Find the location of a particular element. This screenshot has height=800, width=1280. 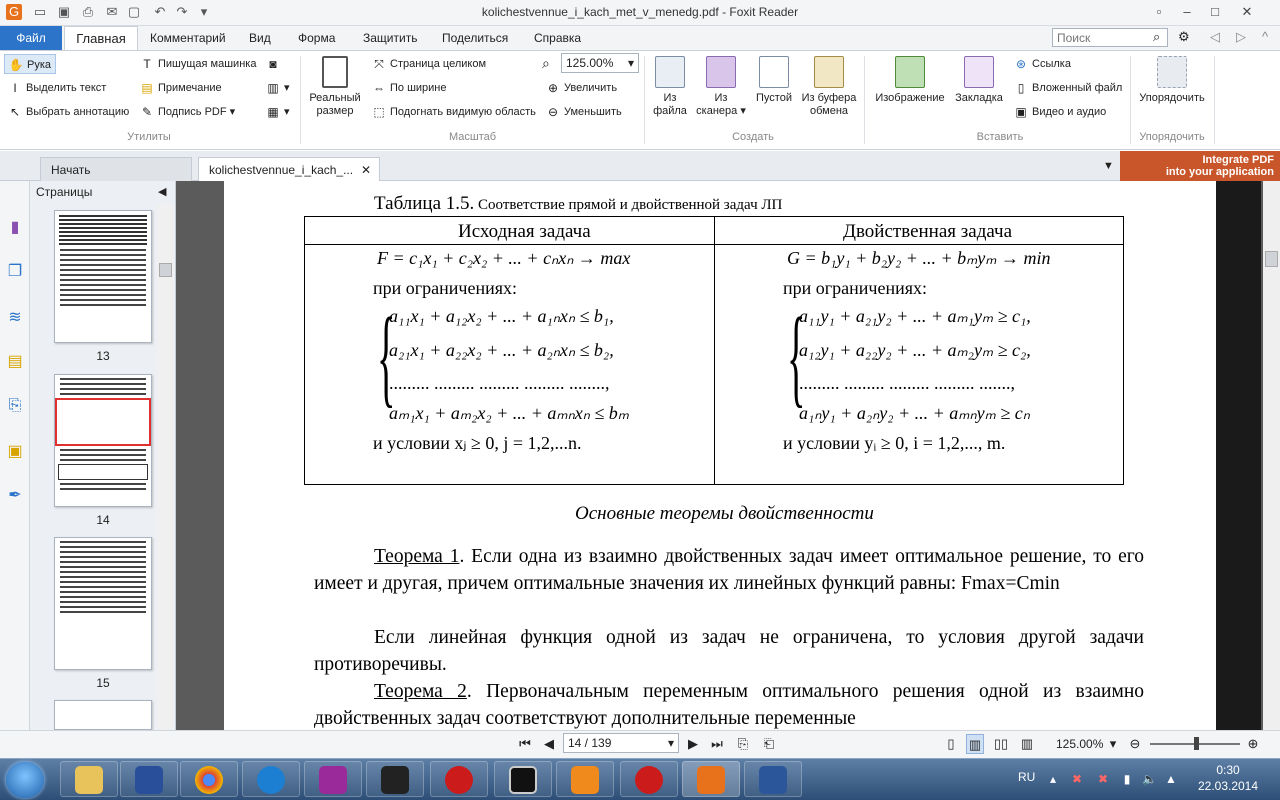

close-button: ✕ is located at coordinates (1247, 12).